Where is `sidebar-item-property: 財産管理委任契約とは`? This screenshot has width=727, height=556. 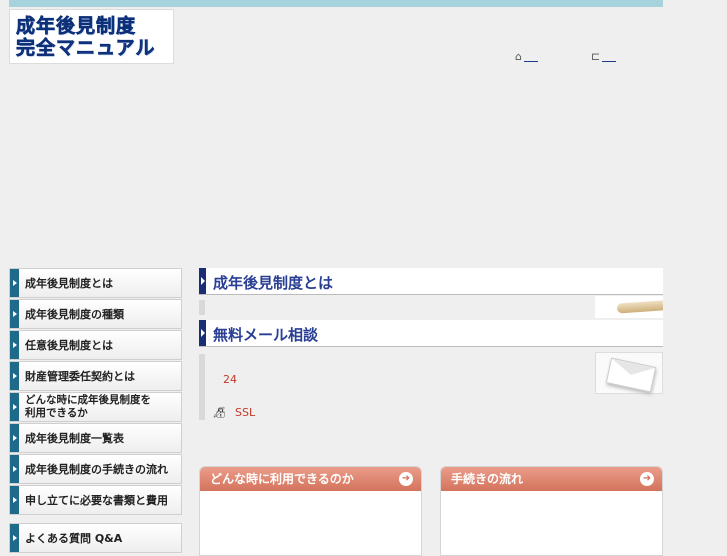
sidebar-item-property: 財産管理委任契約とは is located at coordinates (95, 376).